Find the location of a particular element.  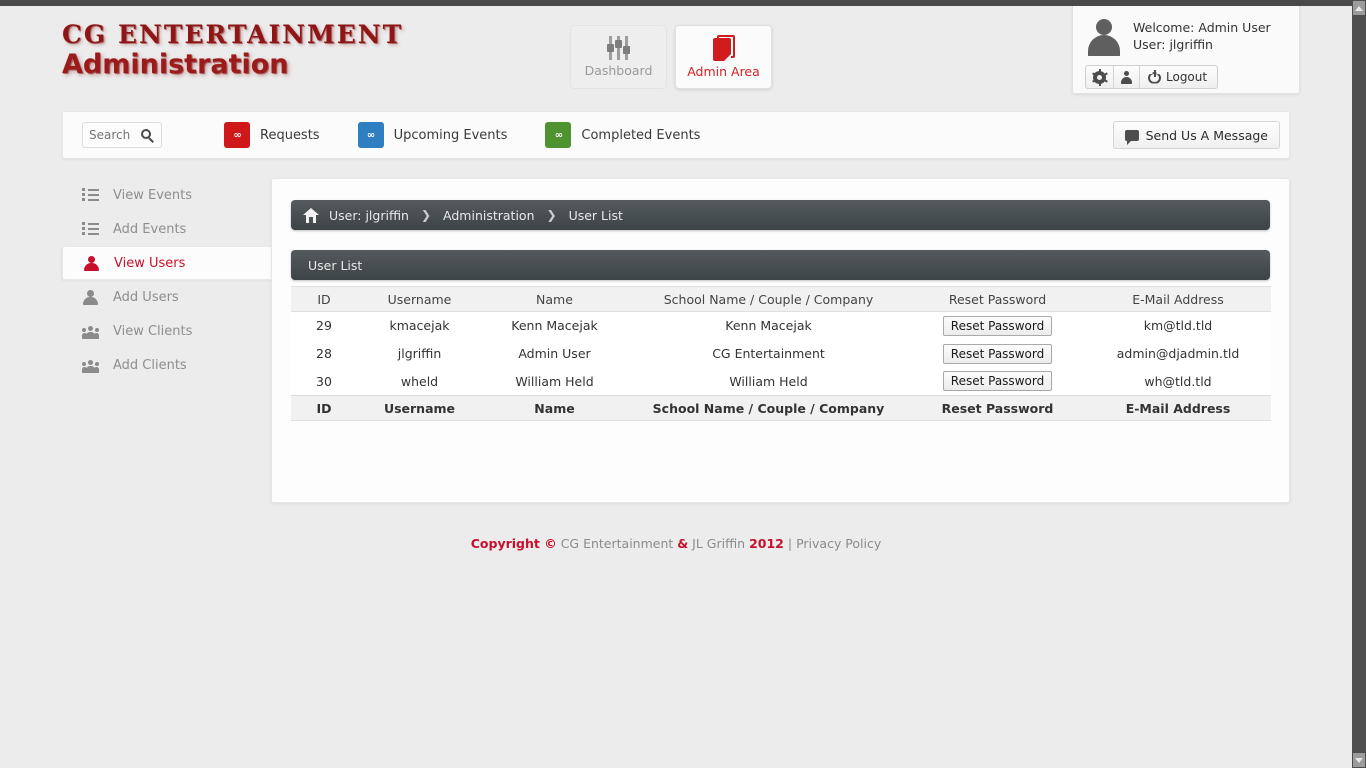

stat-requests: ∞ Requests is located at coordinates (272, 135).